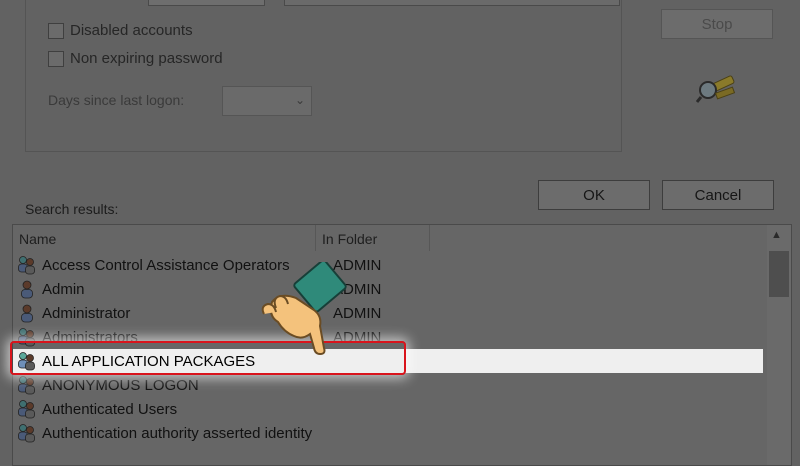 This screenshot has width=800, height=466. What do you see at coordinates (388, 409) in the screenshot?
I see `table-row: Authenticated Users` at bounding box center [388, 409].